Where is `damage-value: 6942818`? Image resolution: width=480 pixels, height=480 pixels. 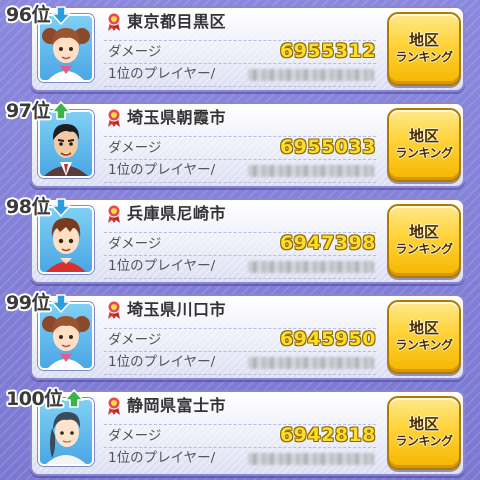 damage-value: 6942818 is located at coordinates (327, 435).